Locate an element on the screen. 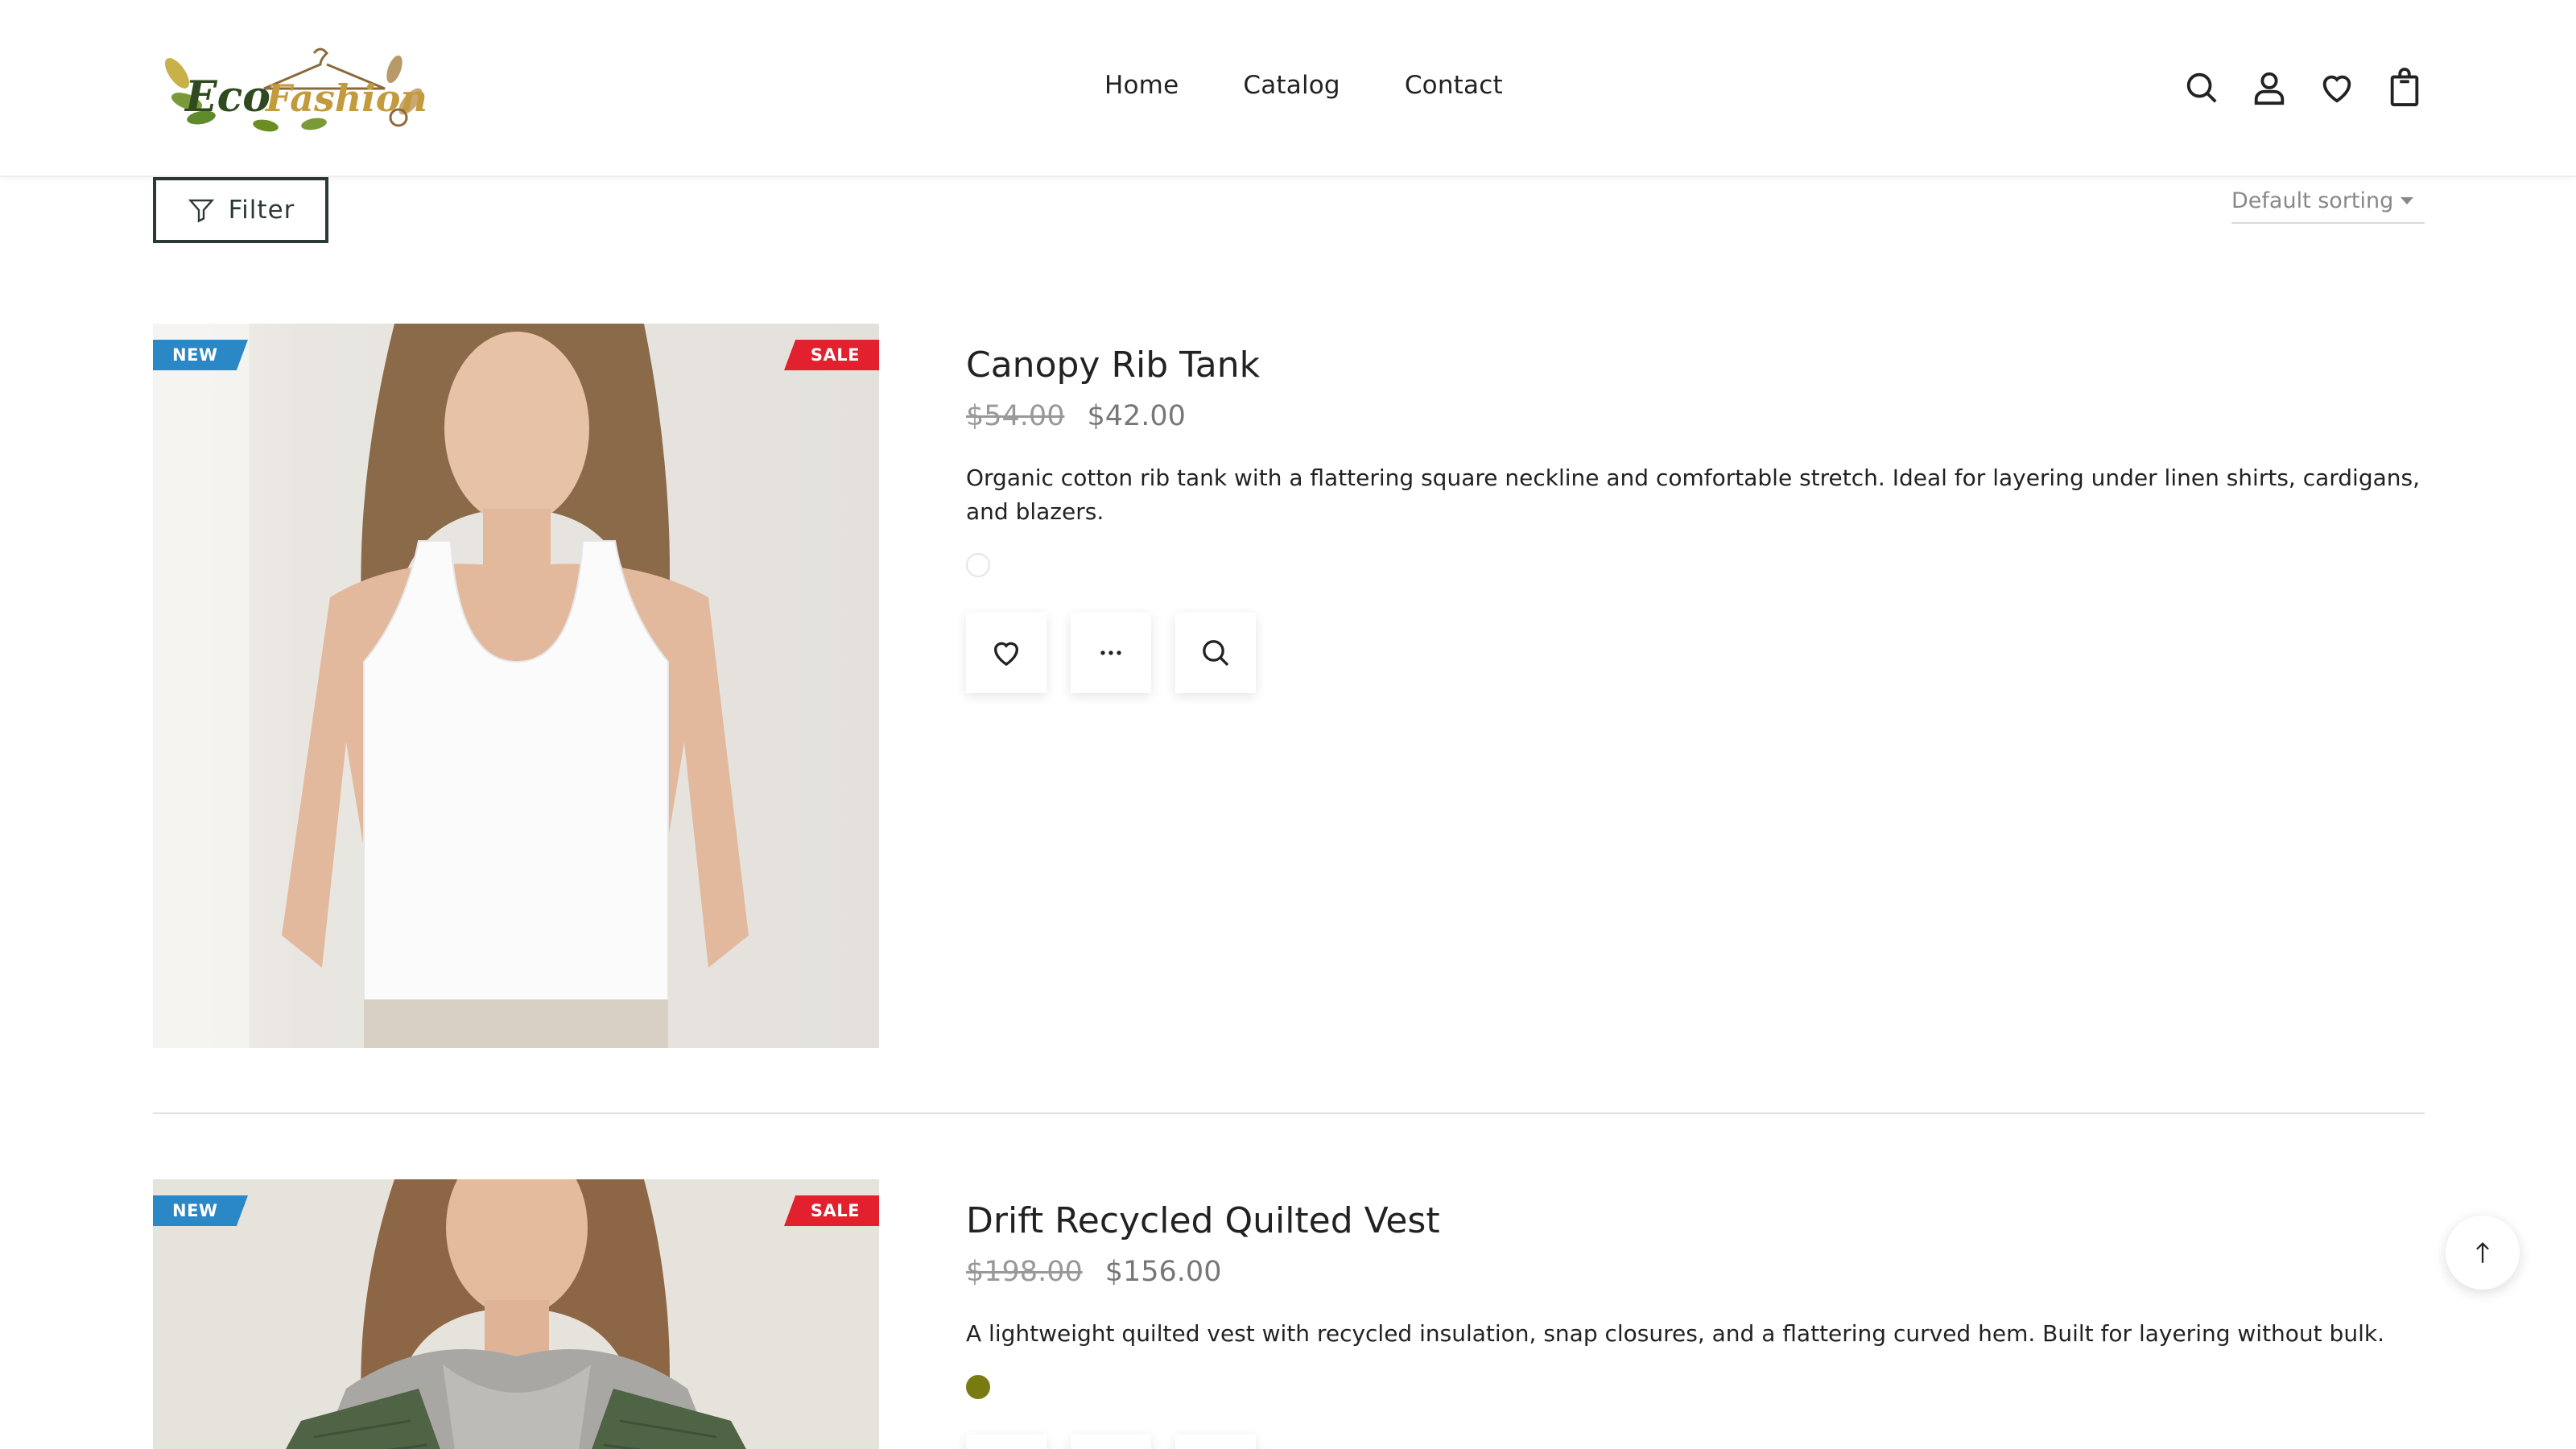  sorting-select: Default sorting is located at coordinates (2328, 201).